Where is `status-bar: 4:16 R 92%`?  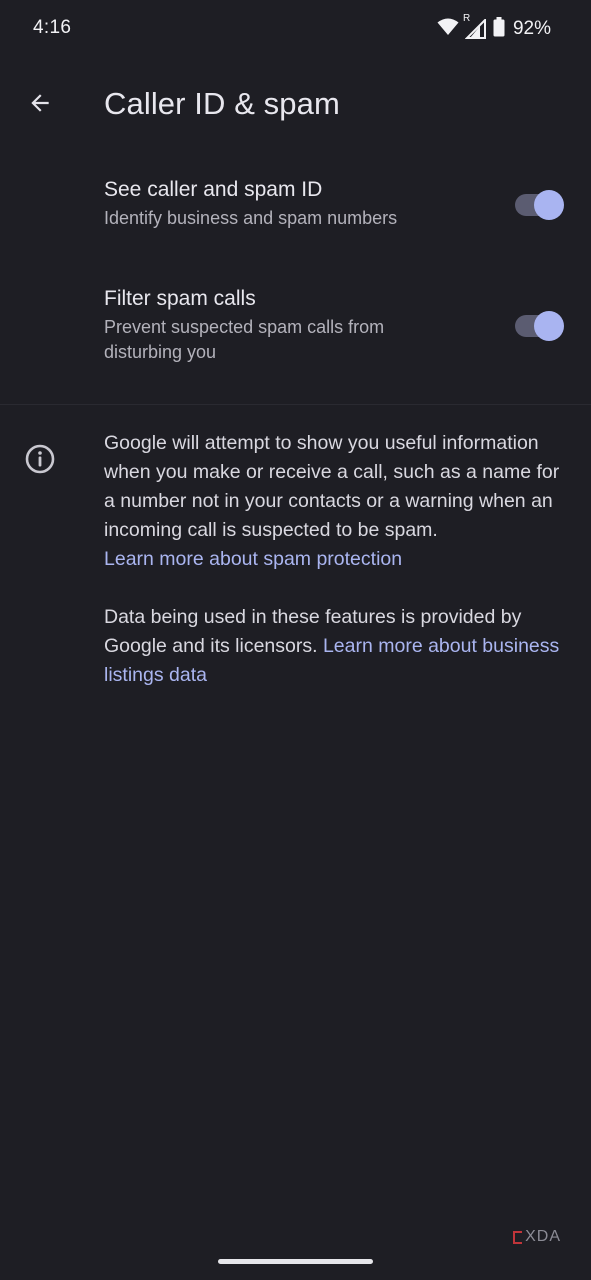 status-bar: 4:16 R 92% is located at coordinates (295, 29).